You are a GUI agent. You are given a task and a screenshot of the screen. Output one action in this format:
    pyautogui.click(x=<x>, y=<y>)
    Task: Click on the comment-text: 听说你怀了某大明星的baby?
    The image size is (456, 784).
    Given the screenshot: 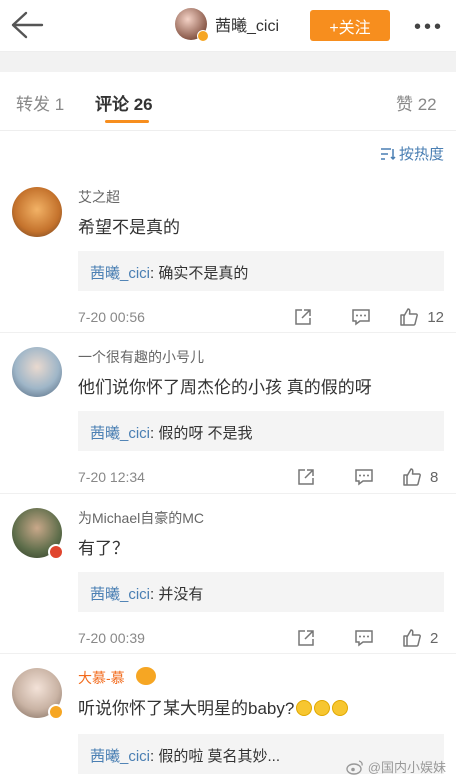 What is the action you would take?
    pyautogui.click(x=213, y=706)
    